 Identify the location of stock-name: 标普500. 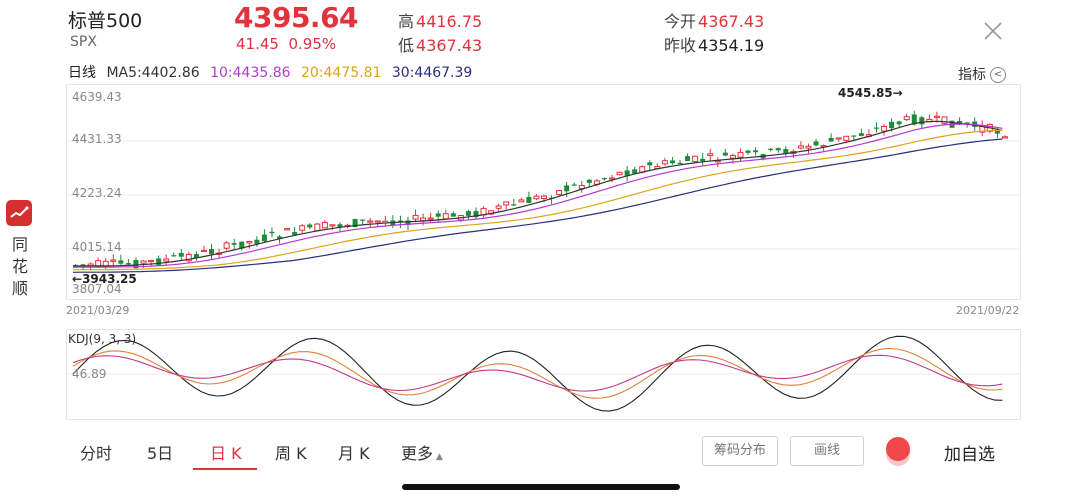
(105, 21).